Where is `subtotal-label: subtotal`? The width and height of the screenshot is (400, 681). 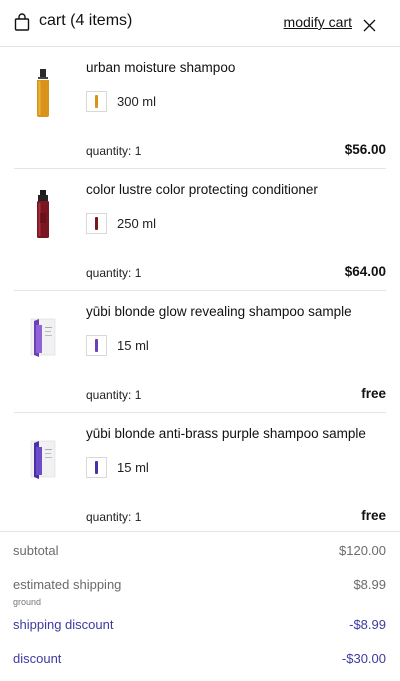 subtotal-label: subtotal is located at coordinates (36, 550).